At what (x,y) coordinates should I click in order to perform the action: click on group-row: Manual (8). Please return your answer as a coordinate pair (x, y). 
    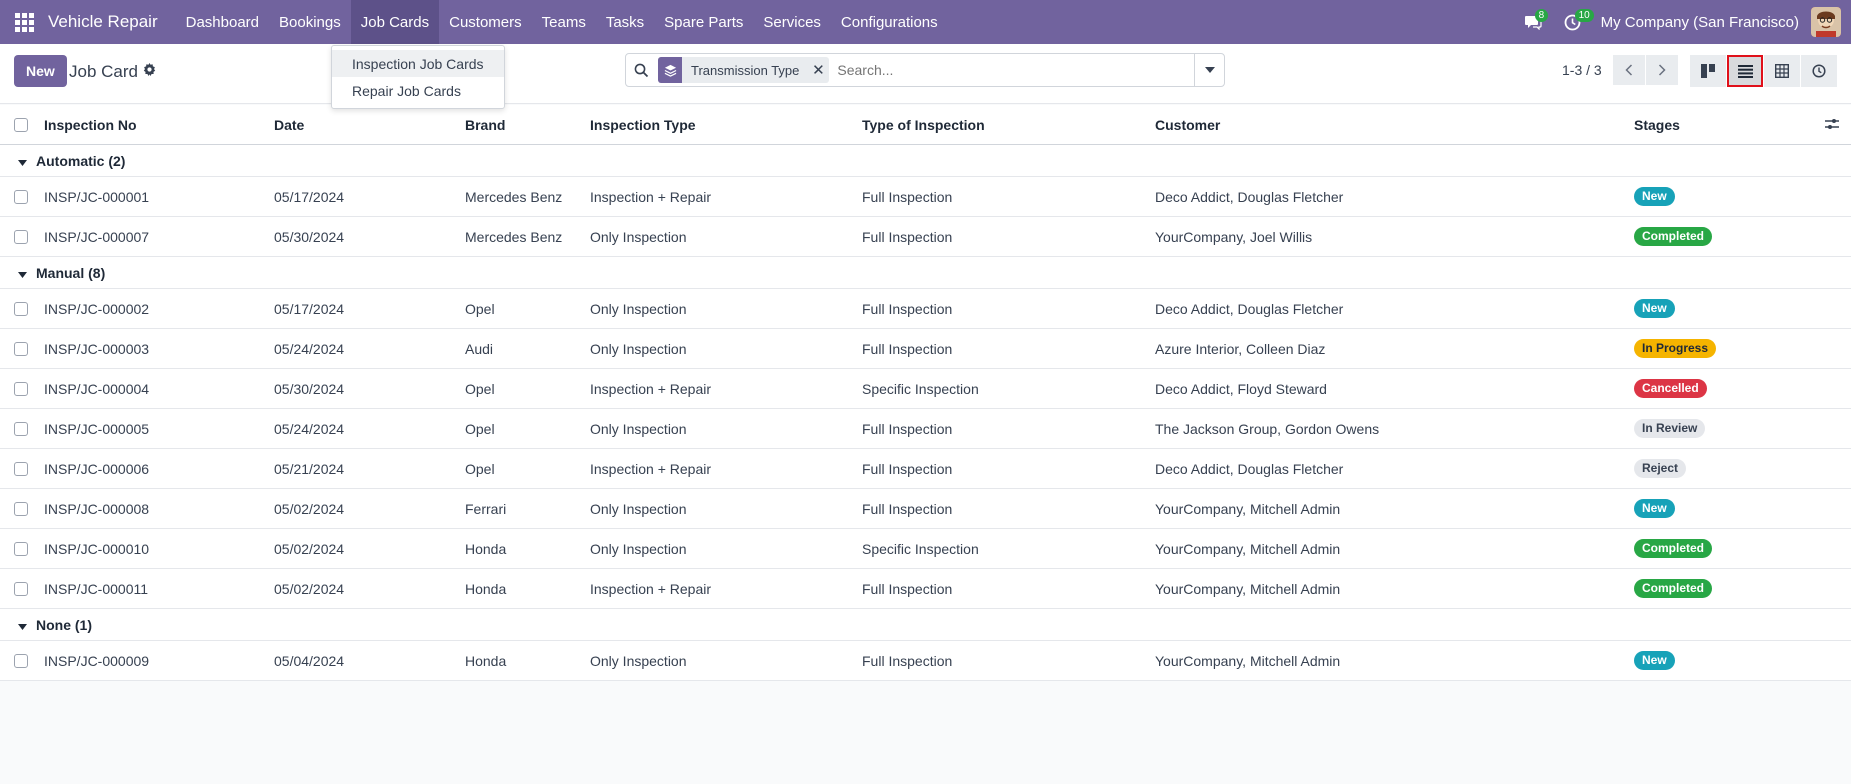
    Looking at the image, I should click on (925, 273).